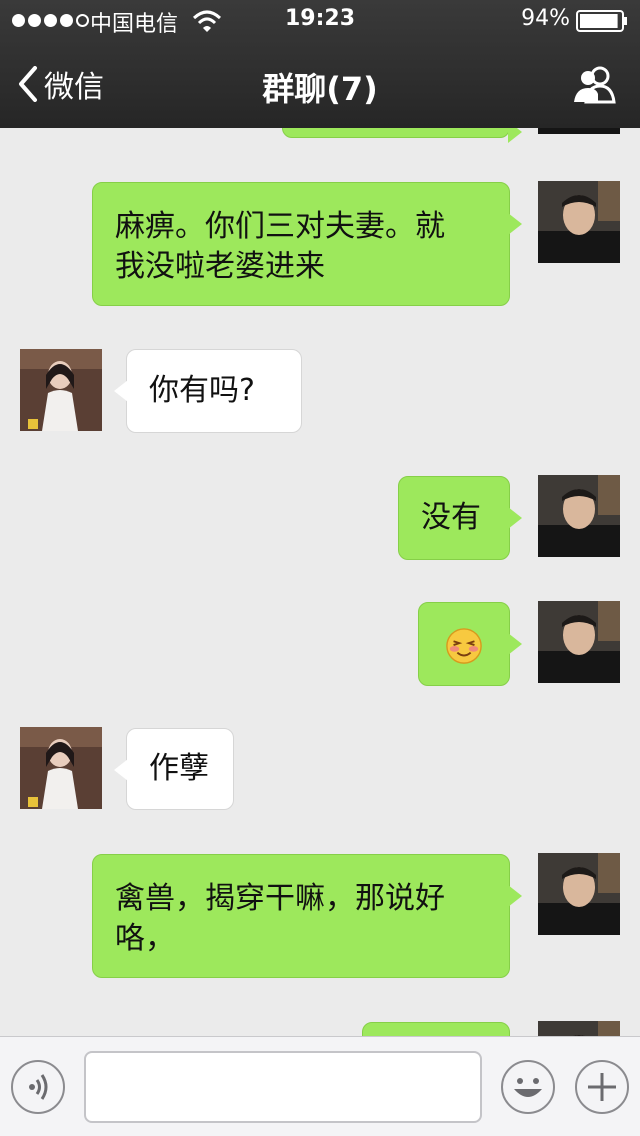  Describe the element at coordinates (545, 18) in the screenshot. I see `battery-percent: 94%` at that location.